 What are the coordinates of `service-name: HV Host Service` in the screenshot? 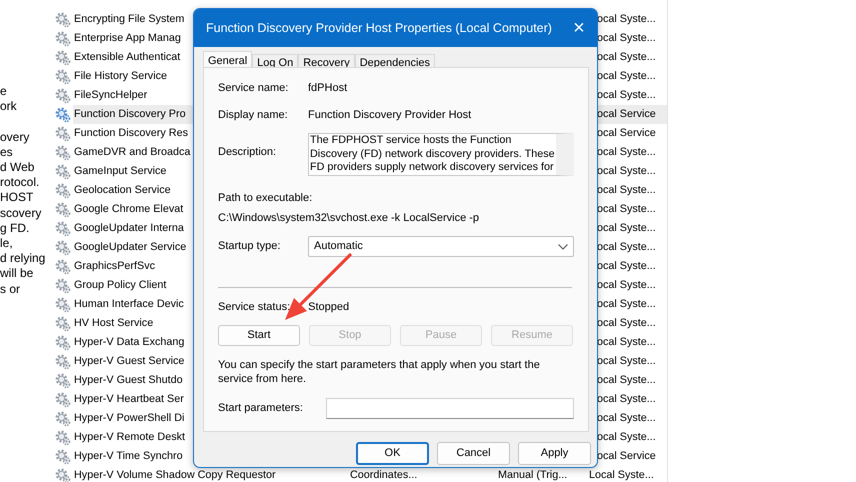 It's located at (113, 323).